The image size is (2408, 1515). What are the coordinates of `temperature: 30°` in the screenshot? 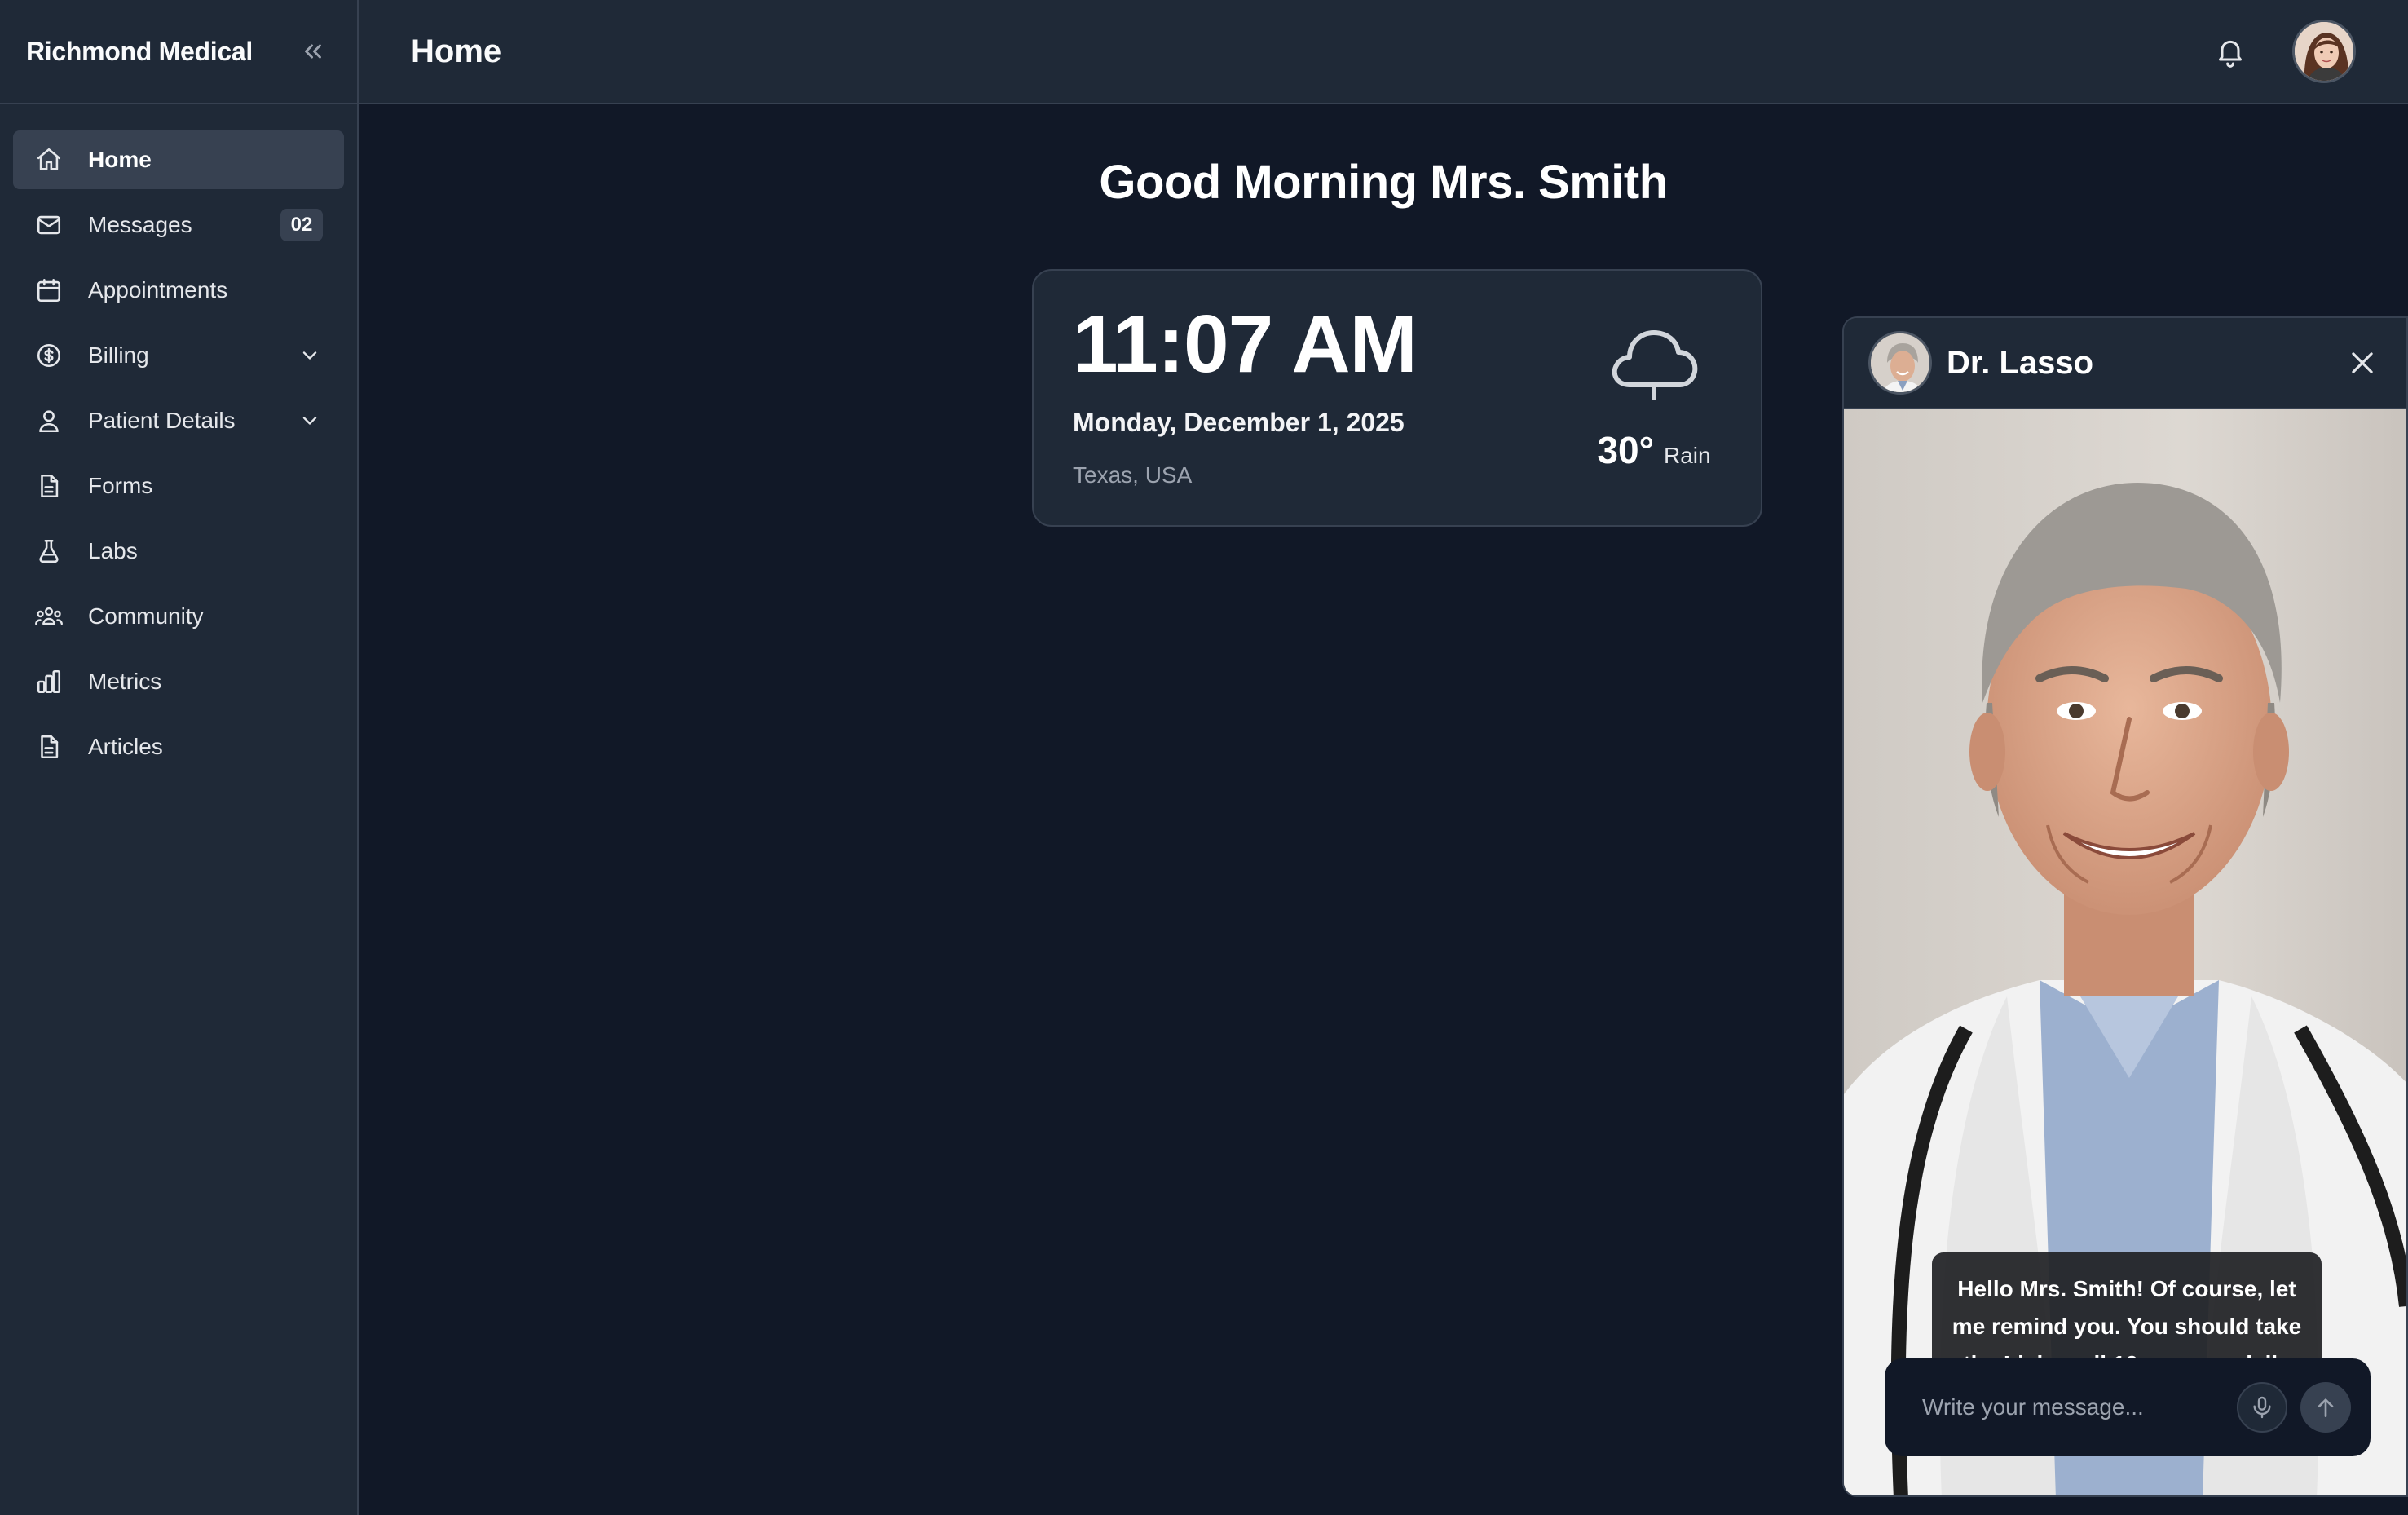 It's located at (1625, 450).